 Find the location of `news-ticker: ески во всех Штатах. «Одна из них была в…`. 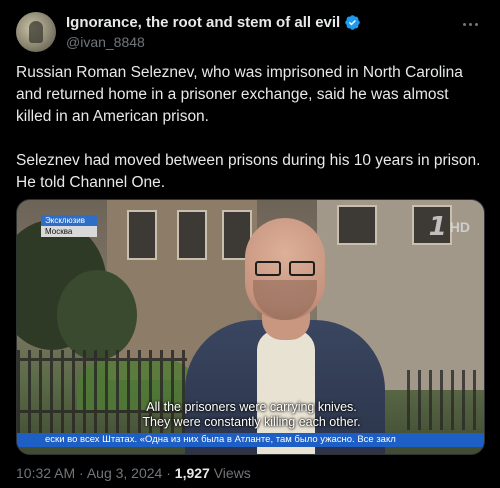

news-ticker: ески во всех Штатах. «Одна из них была в… is located at coordinates (250, 440).